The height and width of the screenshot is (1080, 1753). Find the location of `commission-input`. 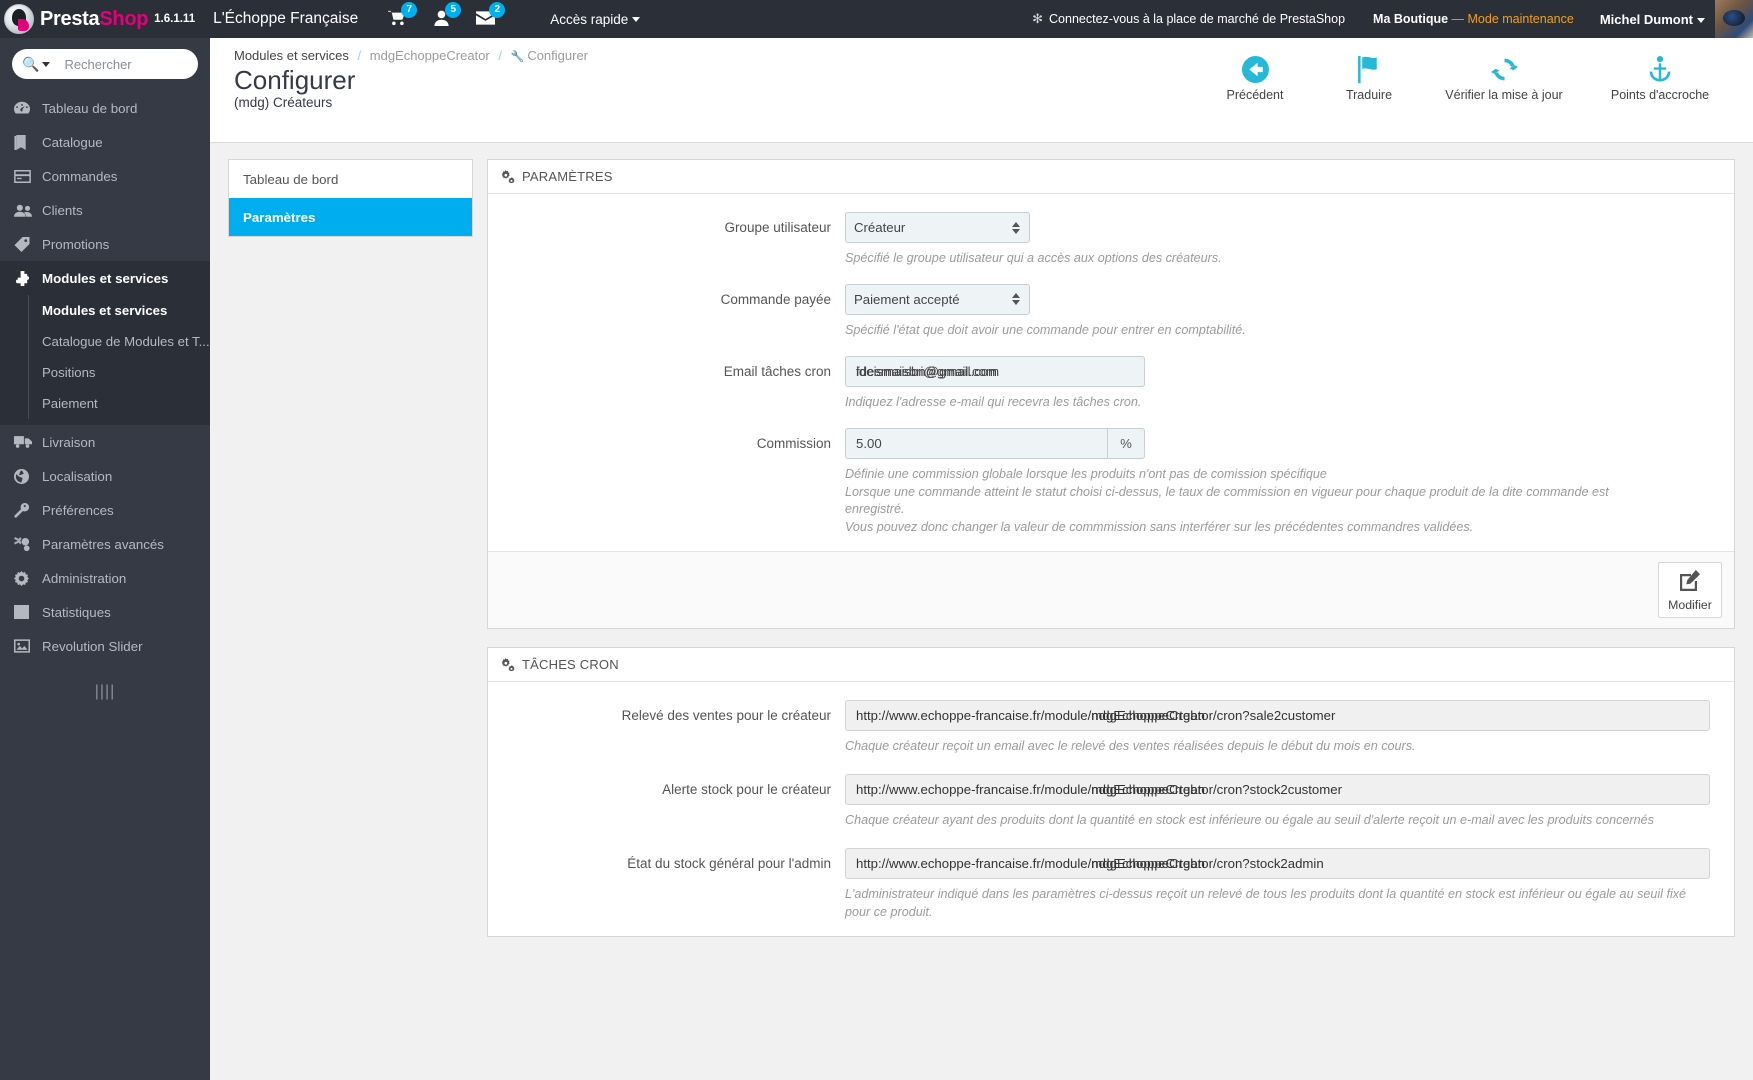

commission-input is located at coordinates (976, 443).